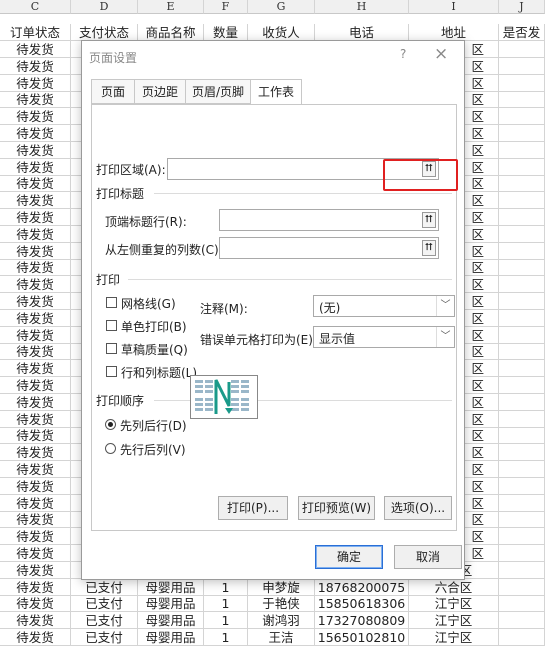 This screenshot has width=545, height=650. Describe the element at coordinates (384, 306) in the screenshot. I see `comments-select: (无) ﹀` at that location.